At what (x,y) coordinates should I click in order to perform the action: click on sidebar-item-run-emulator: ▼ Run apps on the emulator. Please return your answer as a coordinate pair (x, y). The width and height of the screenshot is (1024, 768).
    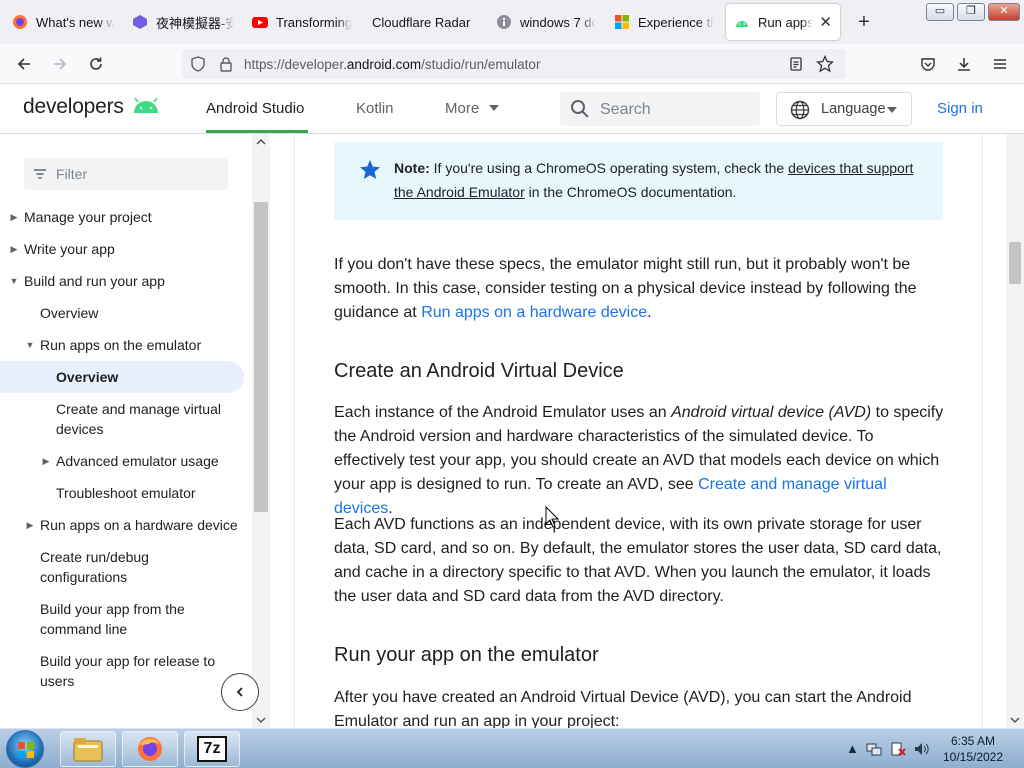
    Looking at the image, I should click on (114, 345).